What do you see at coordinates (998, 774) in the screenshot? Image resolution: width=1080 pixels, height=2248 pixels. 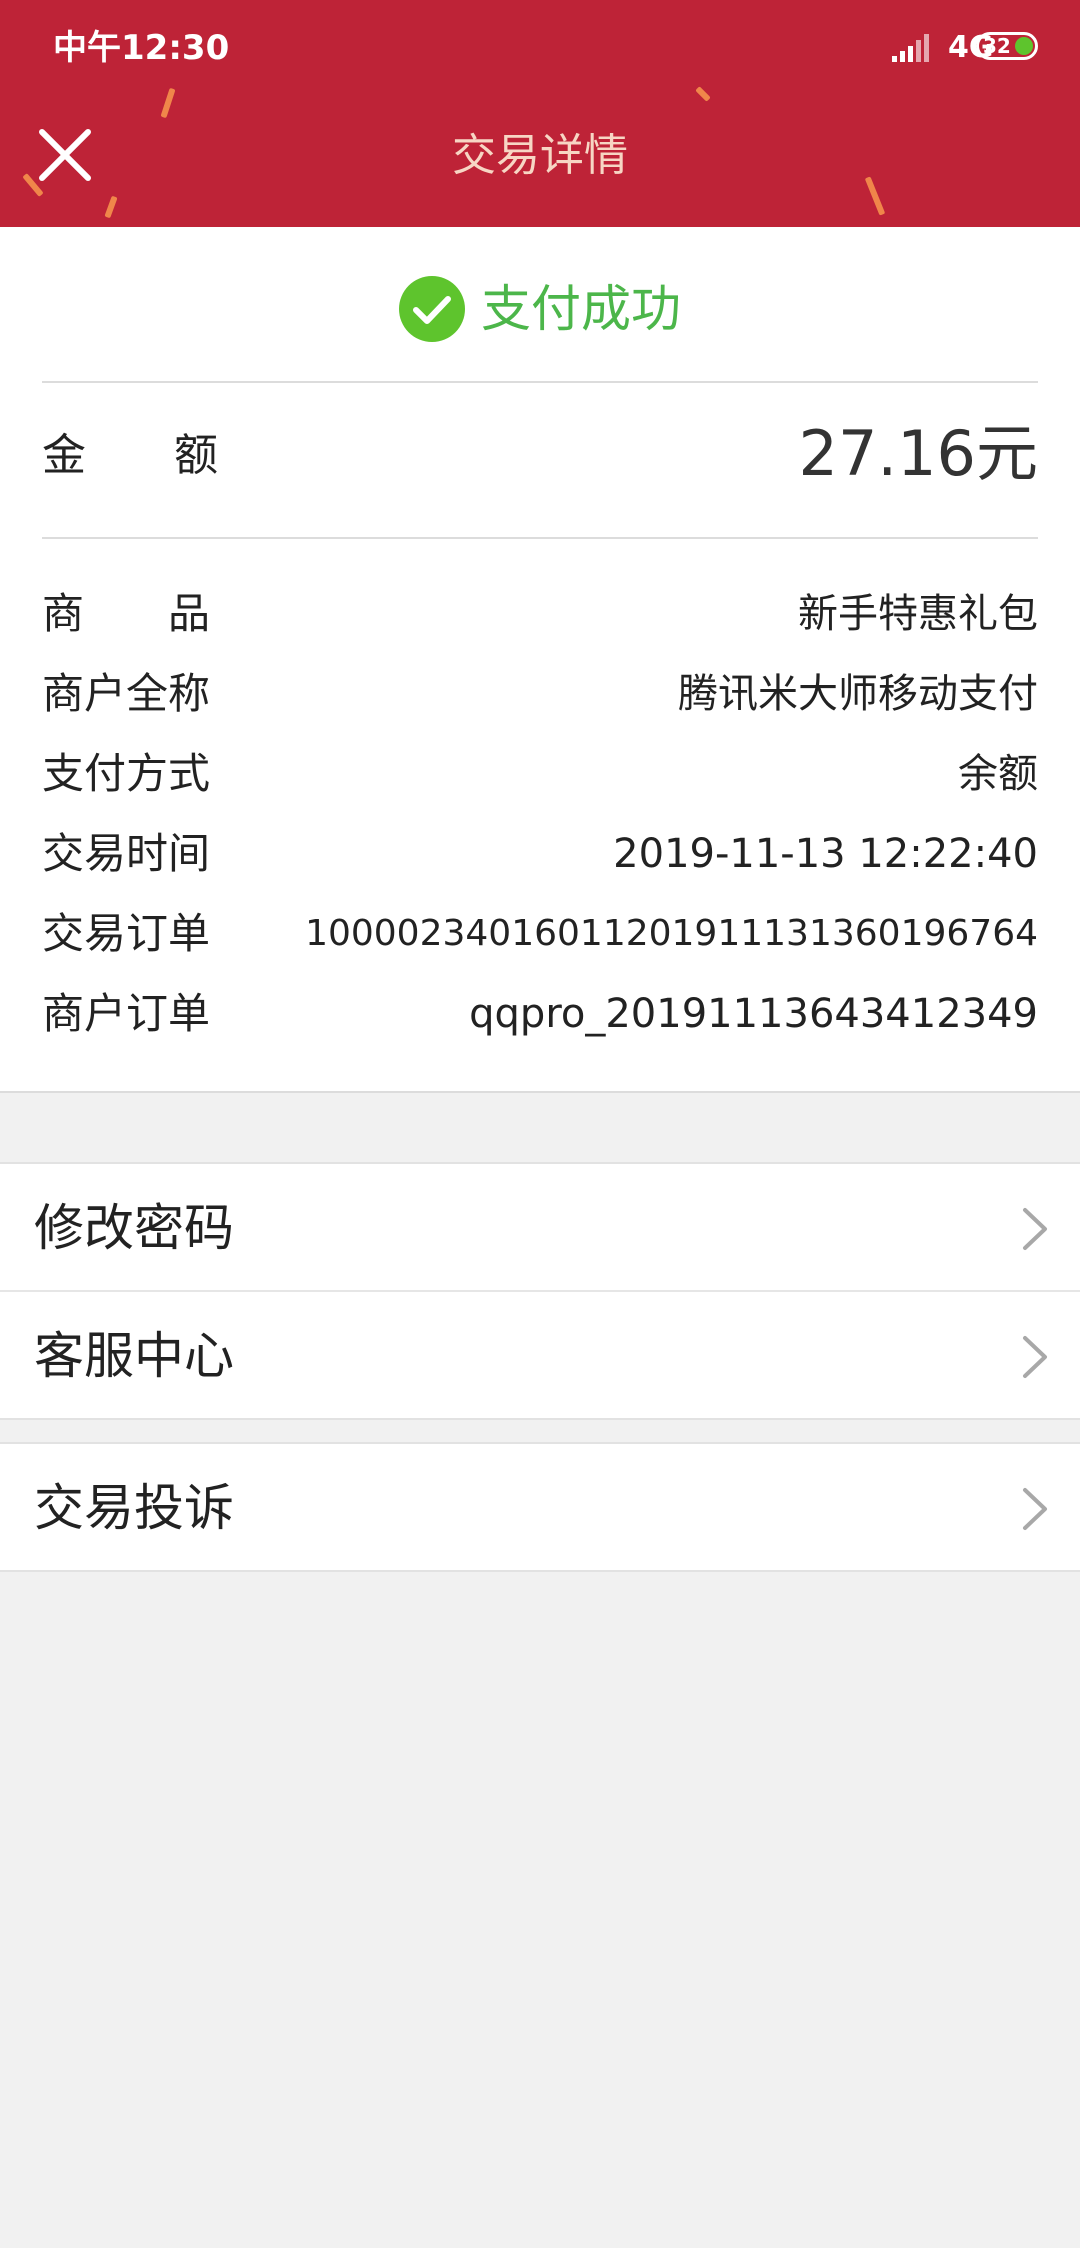 I see `detail-value: 余额` at bounding box center [998, 774].